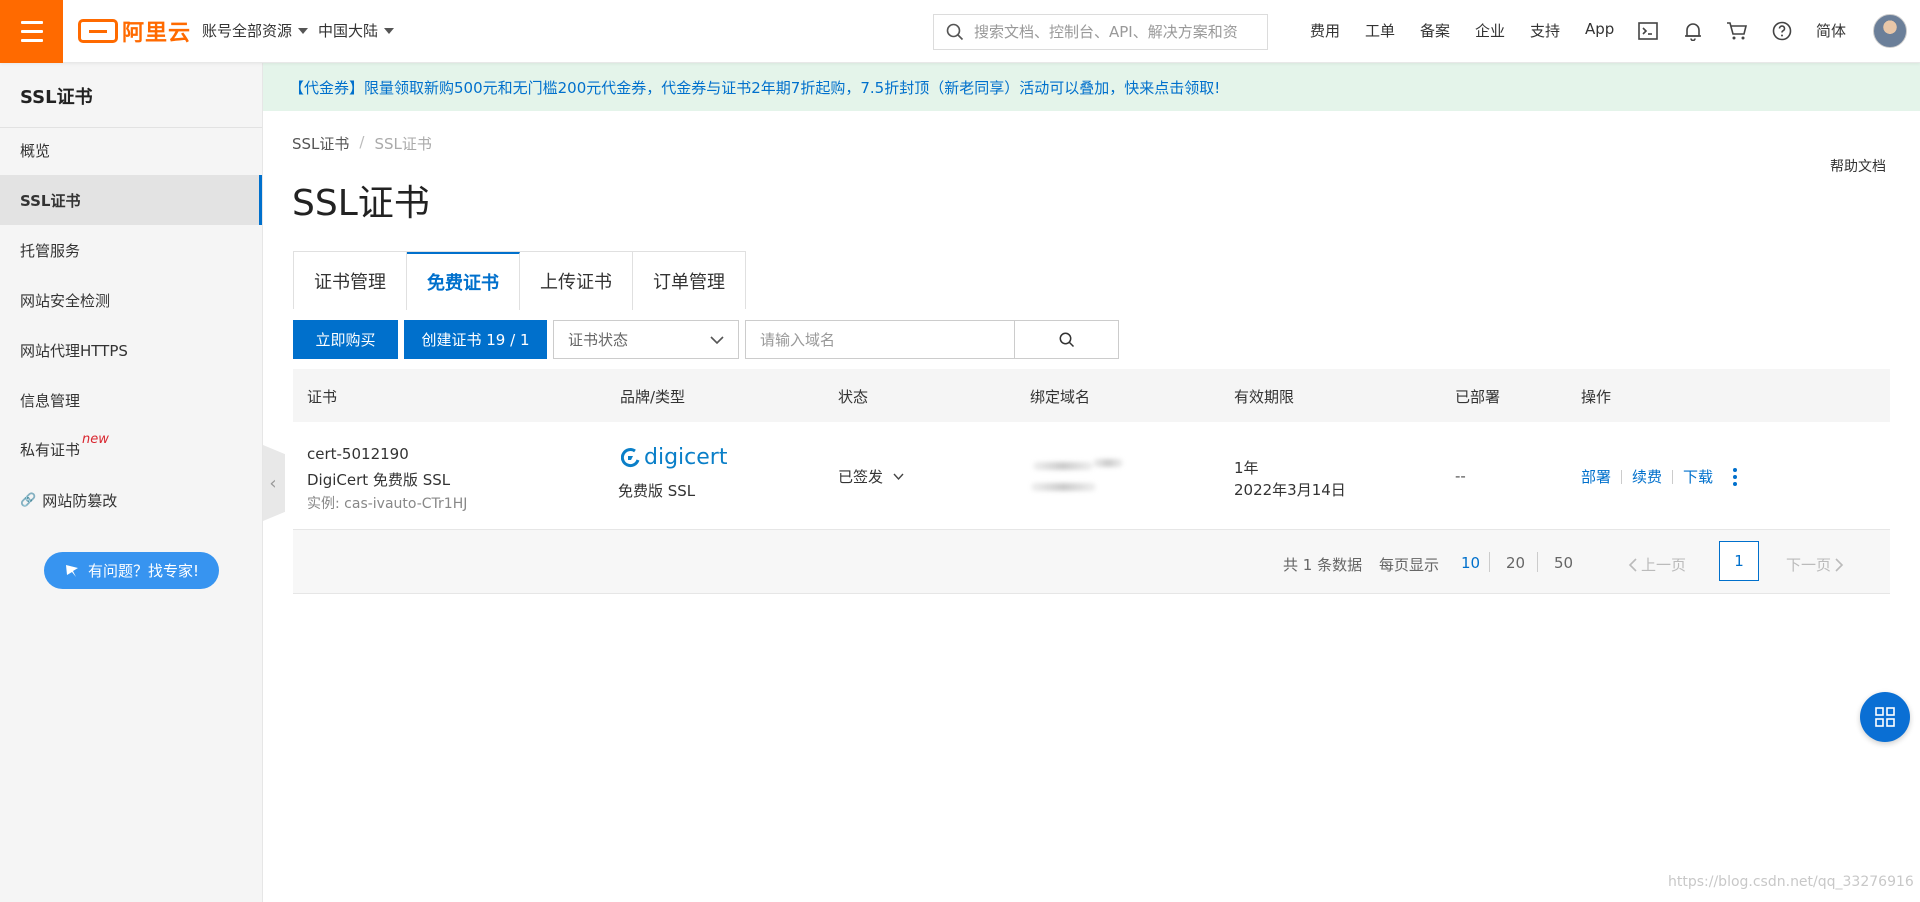  I want to click on aliyun-logo: 阿里云, so click(134, 31).